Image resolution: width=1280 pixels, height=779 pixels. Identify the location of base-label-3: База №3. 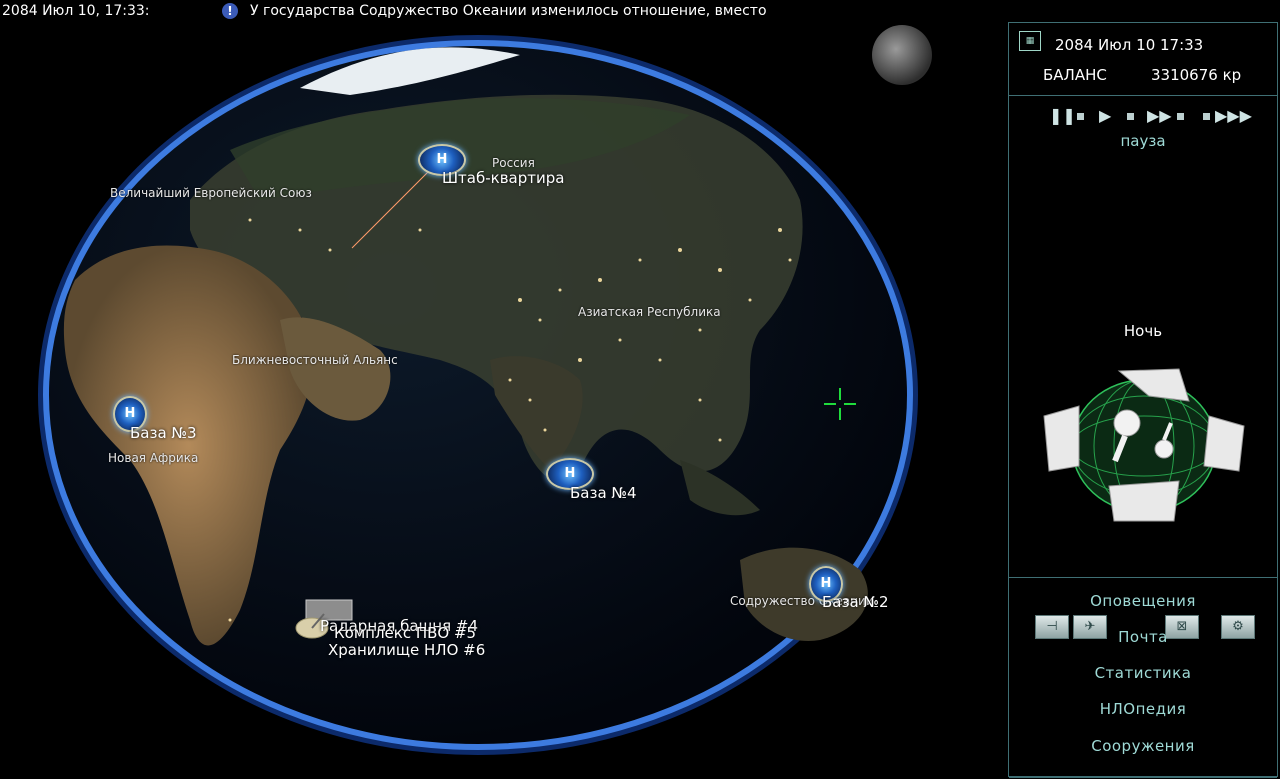
(163, 433).